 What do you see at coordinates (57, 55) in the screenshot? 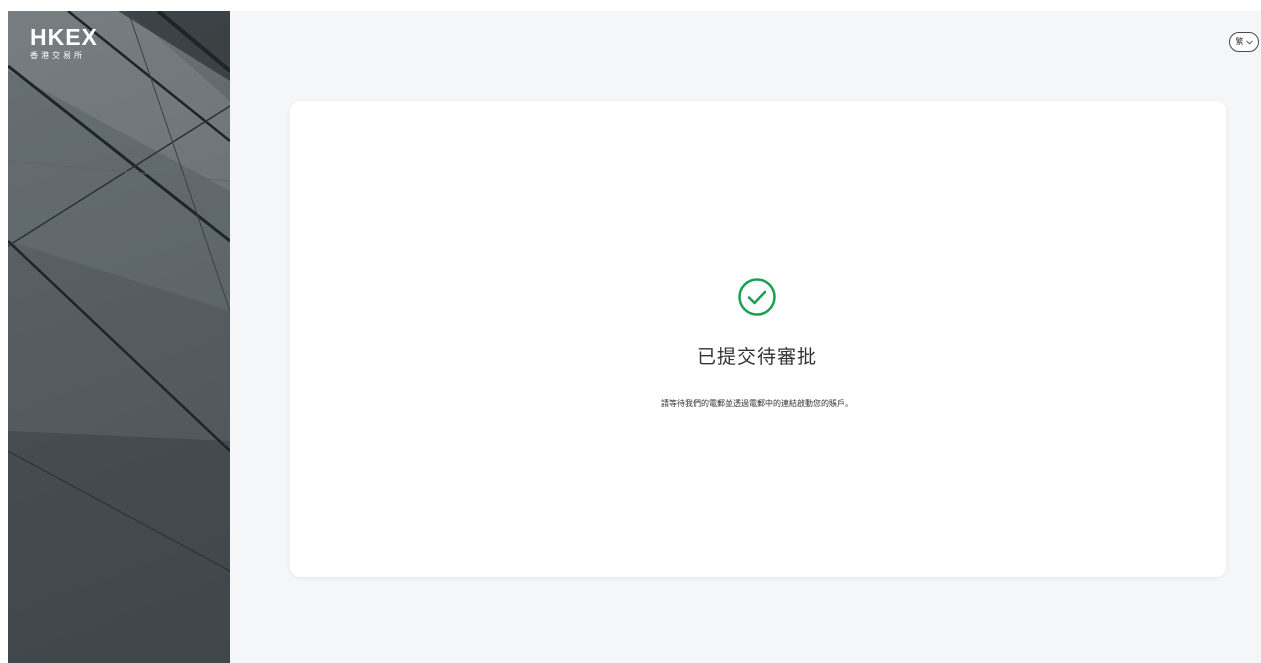
I see `logo-subtext: 香港交易所` at bounding box center [57, 55].